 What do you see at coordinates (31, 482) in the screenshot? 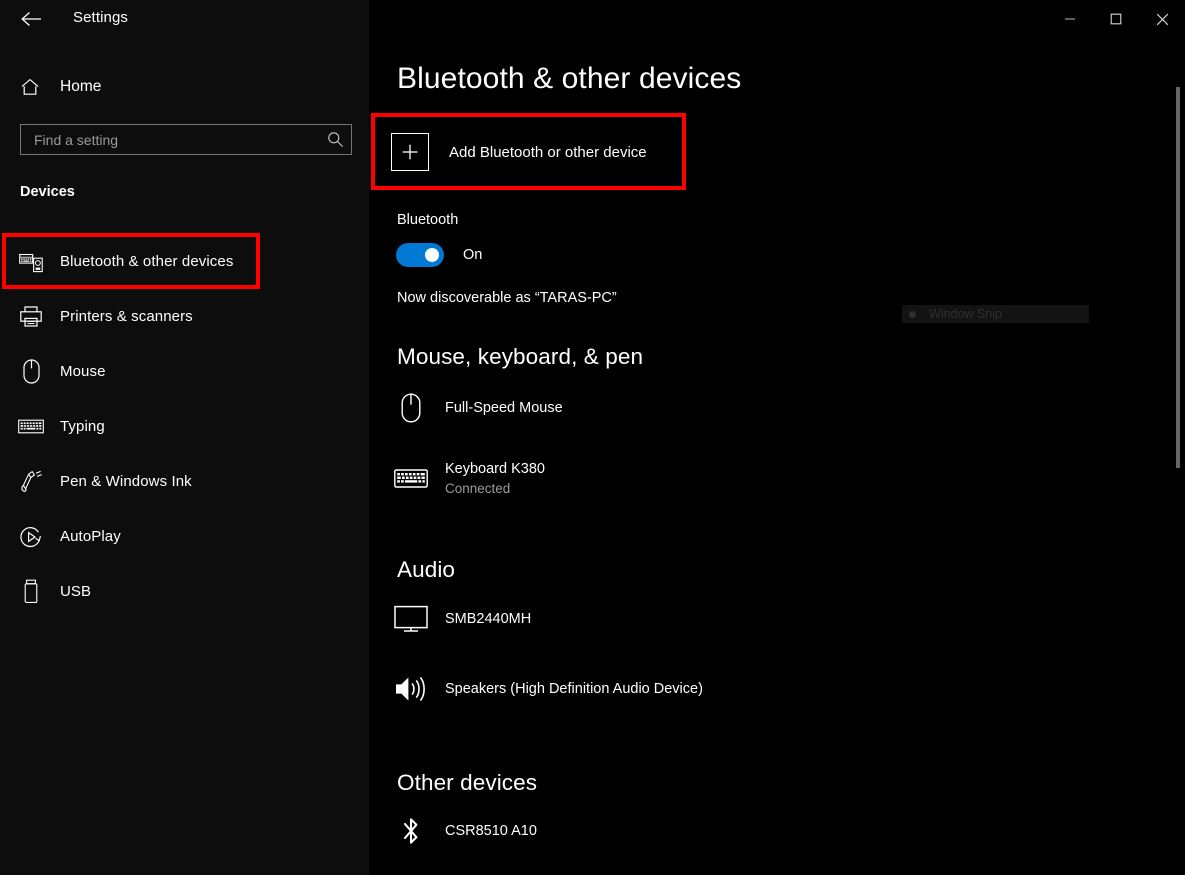
I see `pen-icon` at bounding box center [31, 482].